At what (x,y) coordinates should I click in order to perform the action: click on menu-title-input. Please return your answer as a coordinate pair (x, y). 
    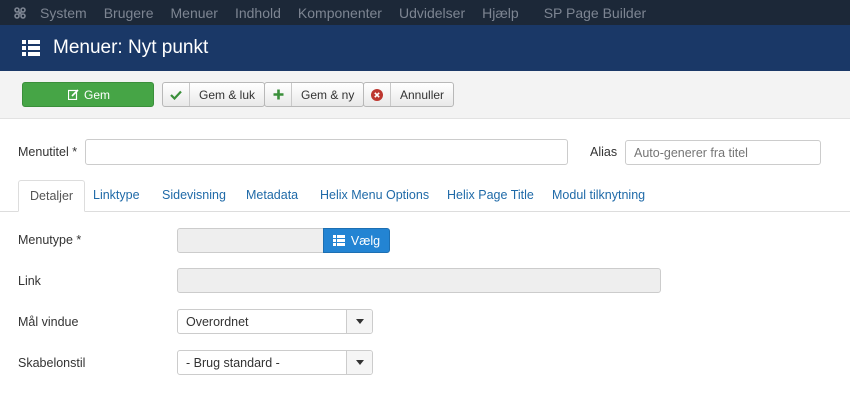
    Looking at the image, I should click on (326, 152).